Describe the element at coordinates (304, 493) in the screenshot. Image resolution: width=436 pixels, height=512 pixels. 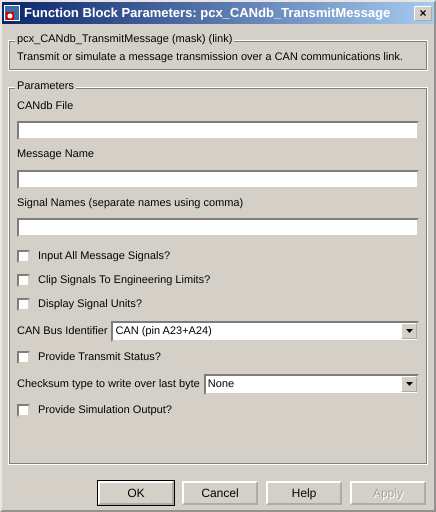
I see `dialog-button: Help` at that location.